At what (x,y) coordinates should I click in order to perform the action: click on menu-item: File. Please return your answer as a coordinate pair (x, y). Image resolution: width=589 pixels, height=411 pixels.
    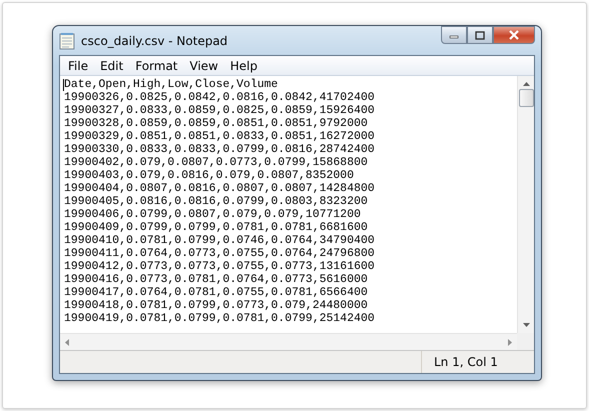
    Looking at the image, I should click on (78, 65).